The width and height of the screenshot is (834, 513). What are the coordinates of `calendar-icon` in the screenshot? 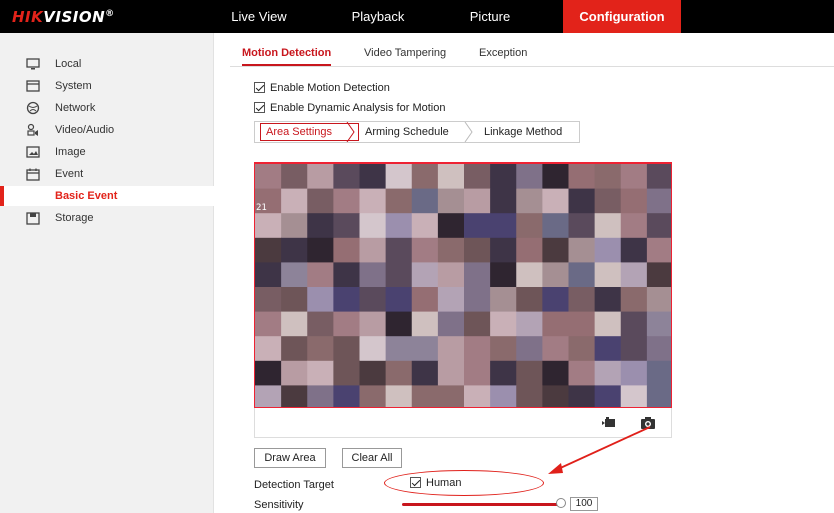 It's located at (33, 174).